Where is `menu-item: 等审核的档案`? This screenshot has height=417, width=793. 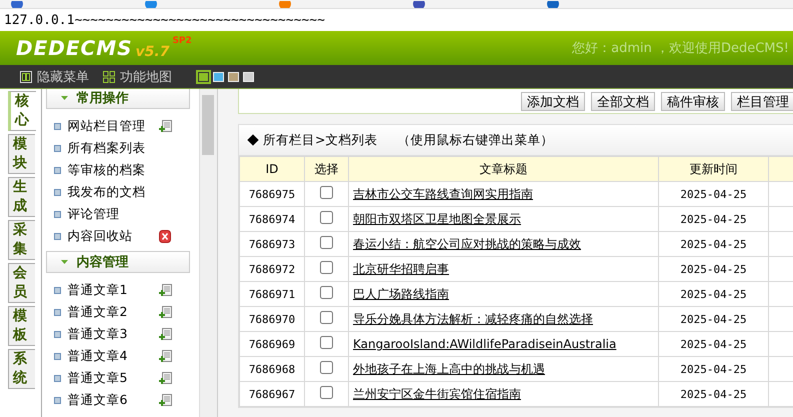
menu-item: 等审核的档案 is located at coordinates (110, 170).